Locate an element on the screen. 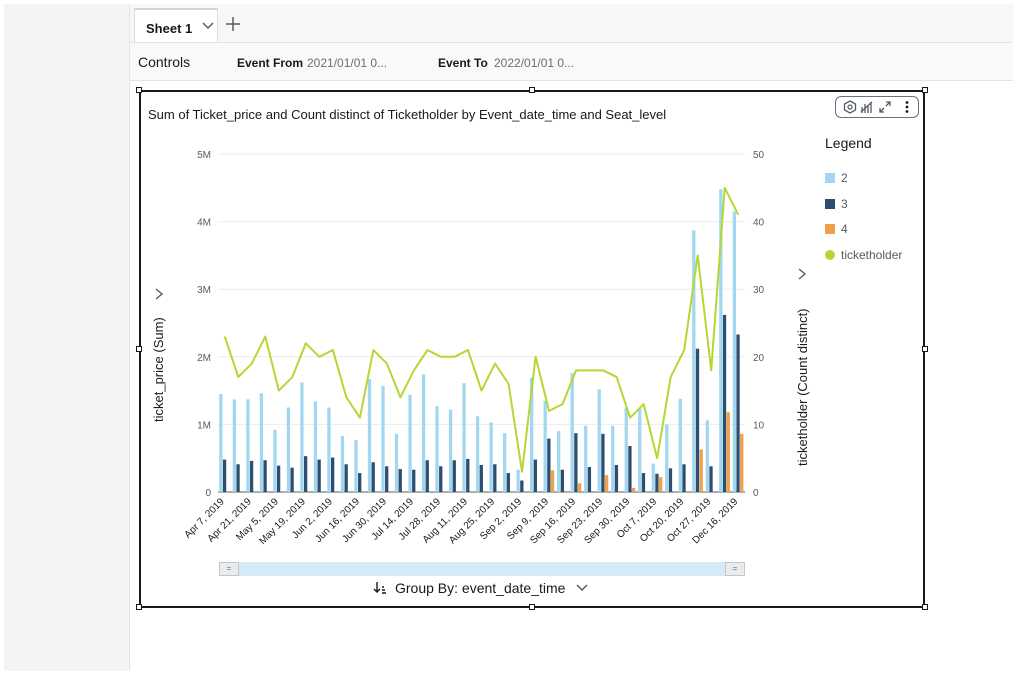 This screenshot has width=1014, height=673. y-tick-label-left: 2M is located at coordinates (204, 358).